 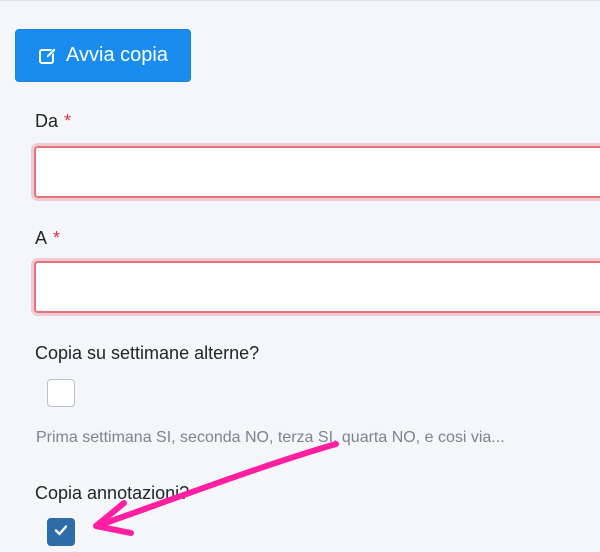 What do you see at coordinates (48, 56) in the screenshot?
I see `edit-icon` at bounding box center [48, 56].